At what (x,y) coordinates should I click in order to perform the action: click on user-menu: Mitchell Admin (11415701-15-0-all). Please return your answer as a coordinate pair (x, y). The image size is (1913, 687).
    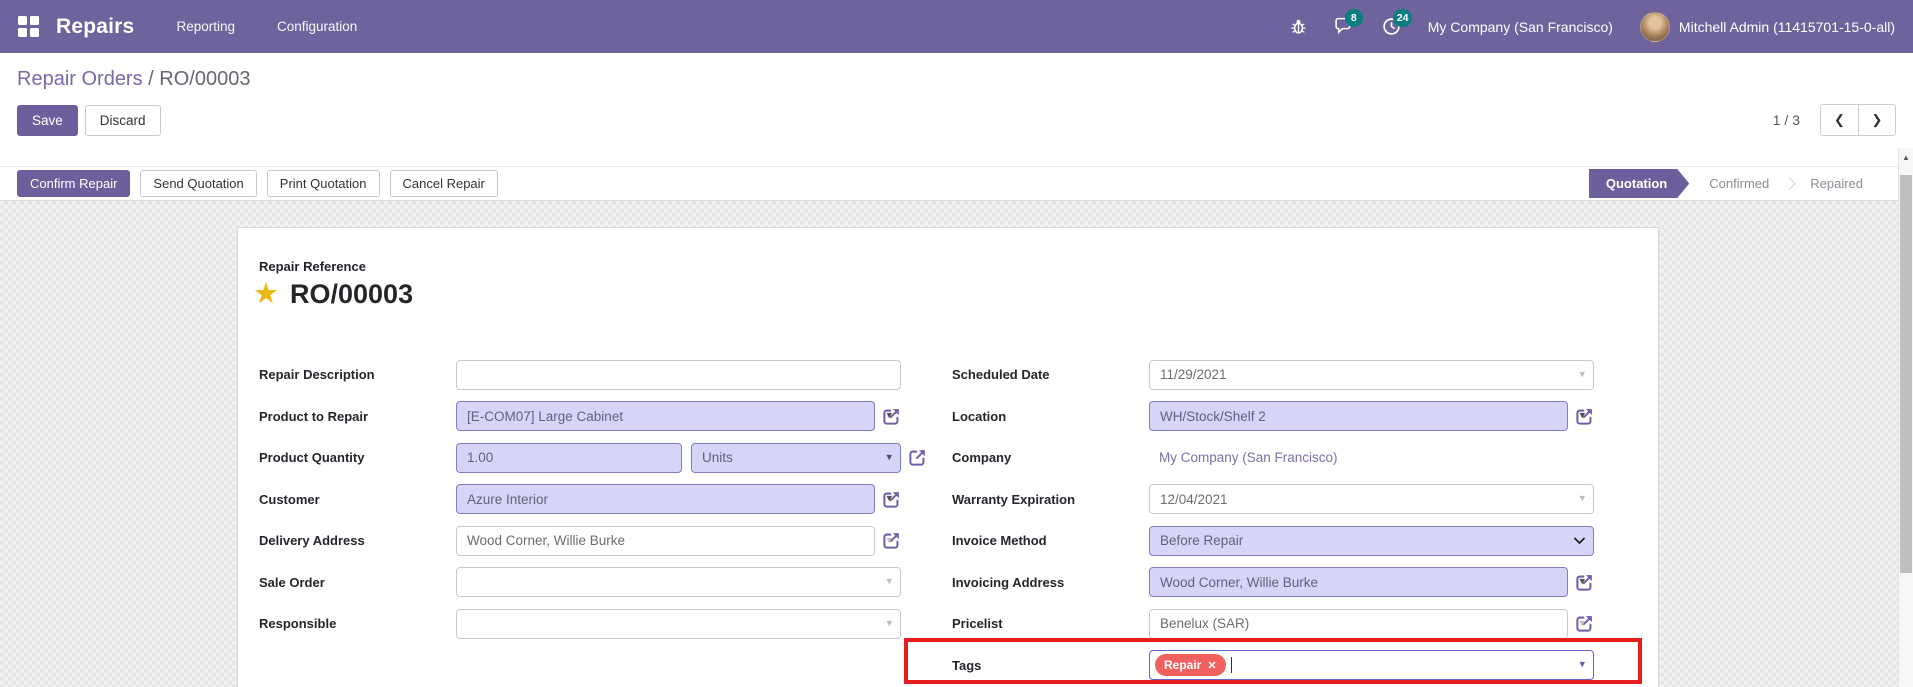
    Looking at the image, I should click on (1767, 26).